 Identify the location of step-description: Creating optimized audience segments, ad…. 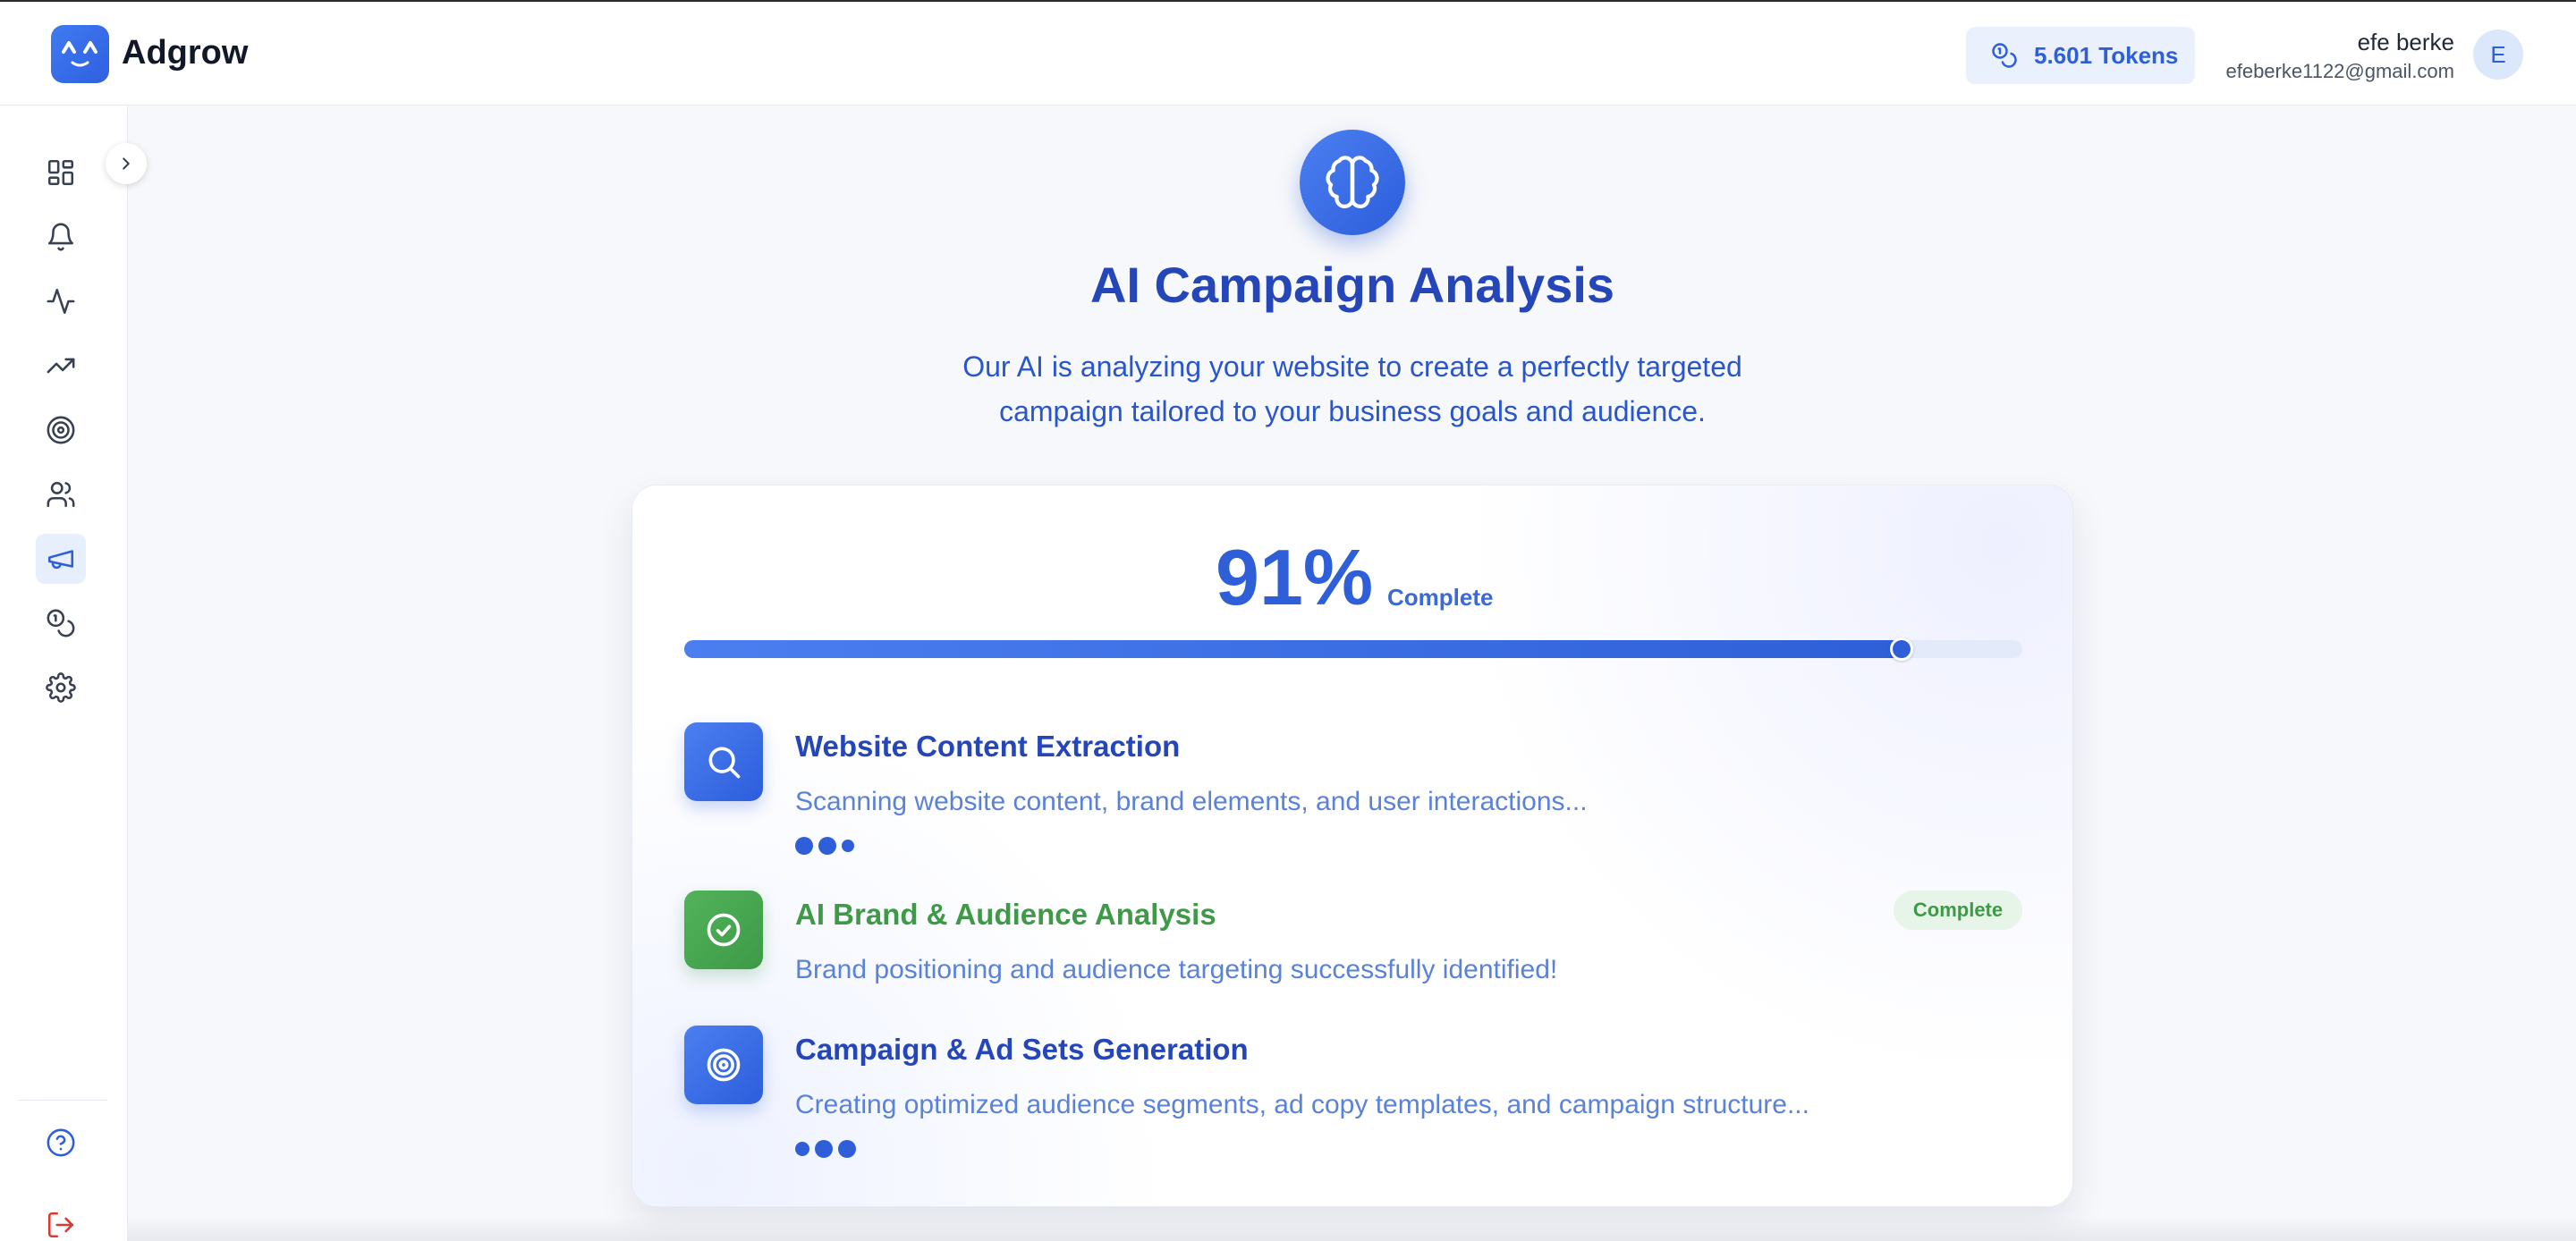
(1302, 1104).